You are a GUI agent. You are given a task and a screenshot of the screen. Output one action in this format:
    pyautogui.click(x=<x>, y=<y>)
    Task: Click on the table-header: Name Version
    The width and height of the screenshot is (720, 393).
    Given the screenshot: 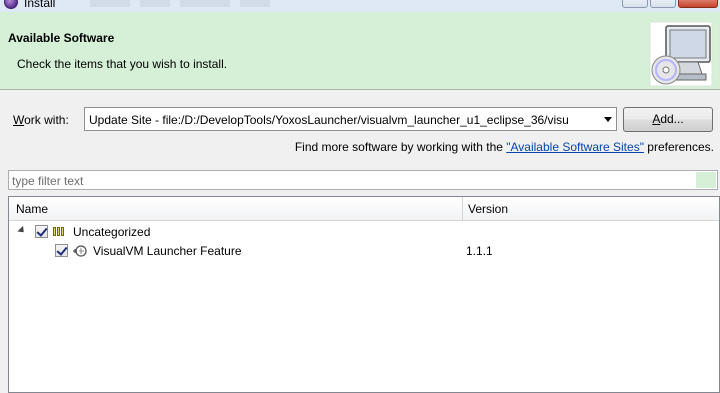 What is the action you would take?
    pyautogui.click(x=364, y=209)
    